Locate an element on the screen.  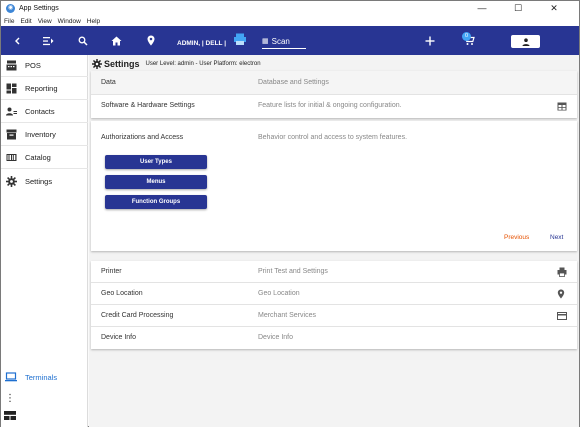
app-icon: ◉ is located at coordinates (10, 8).